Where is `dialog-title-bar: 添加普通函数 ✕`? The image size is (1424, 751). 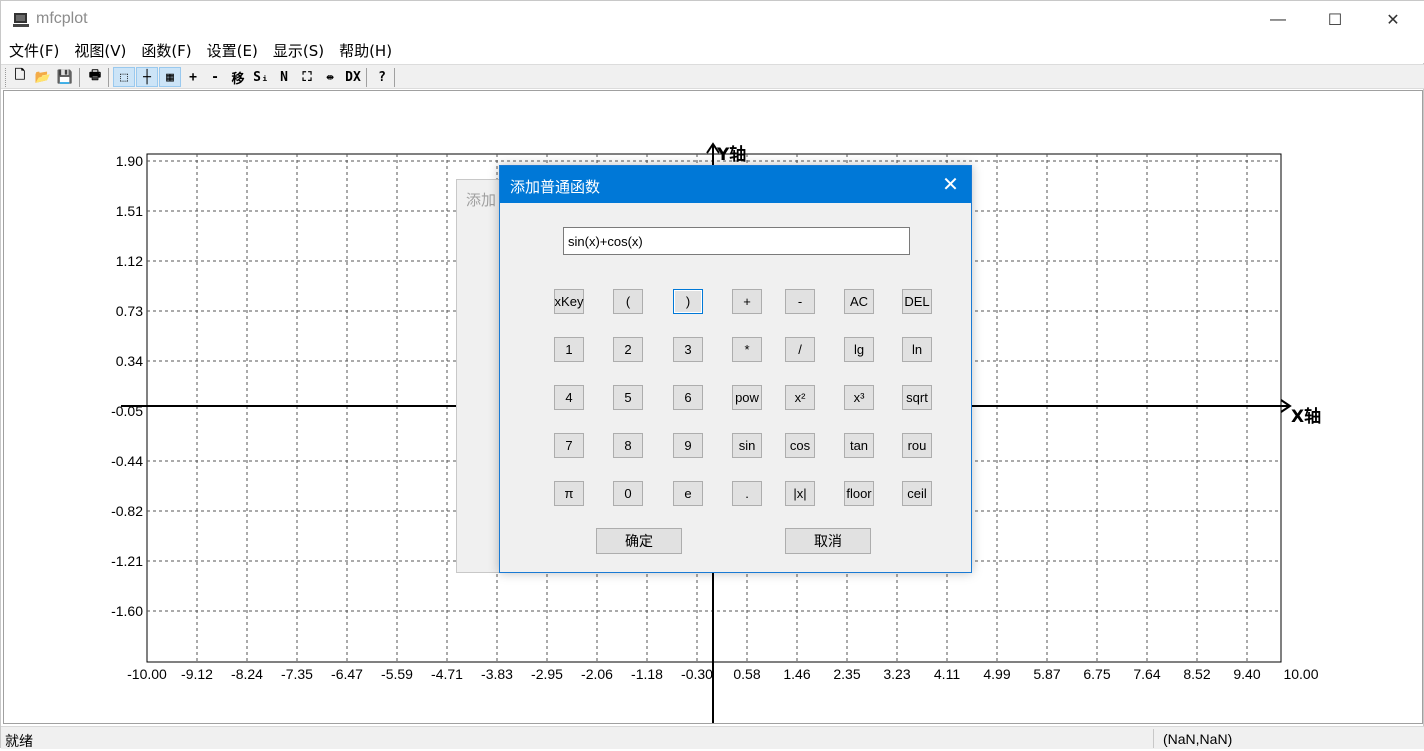
dialog-title-bar: 添加普通函数 ✕ is located at coordinates (735, 184).